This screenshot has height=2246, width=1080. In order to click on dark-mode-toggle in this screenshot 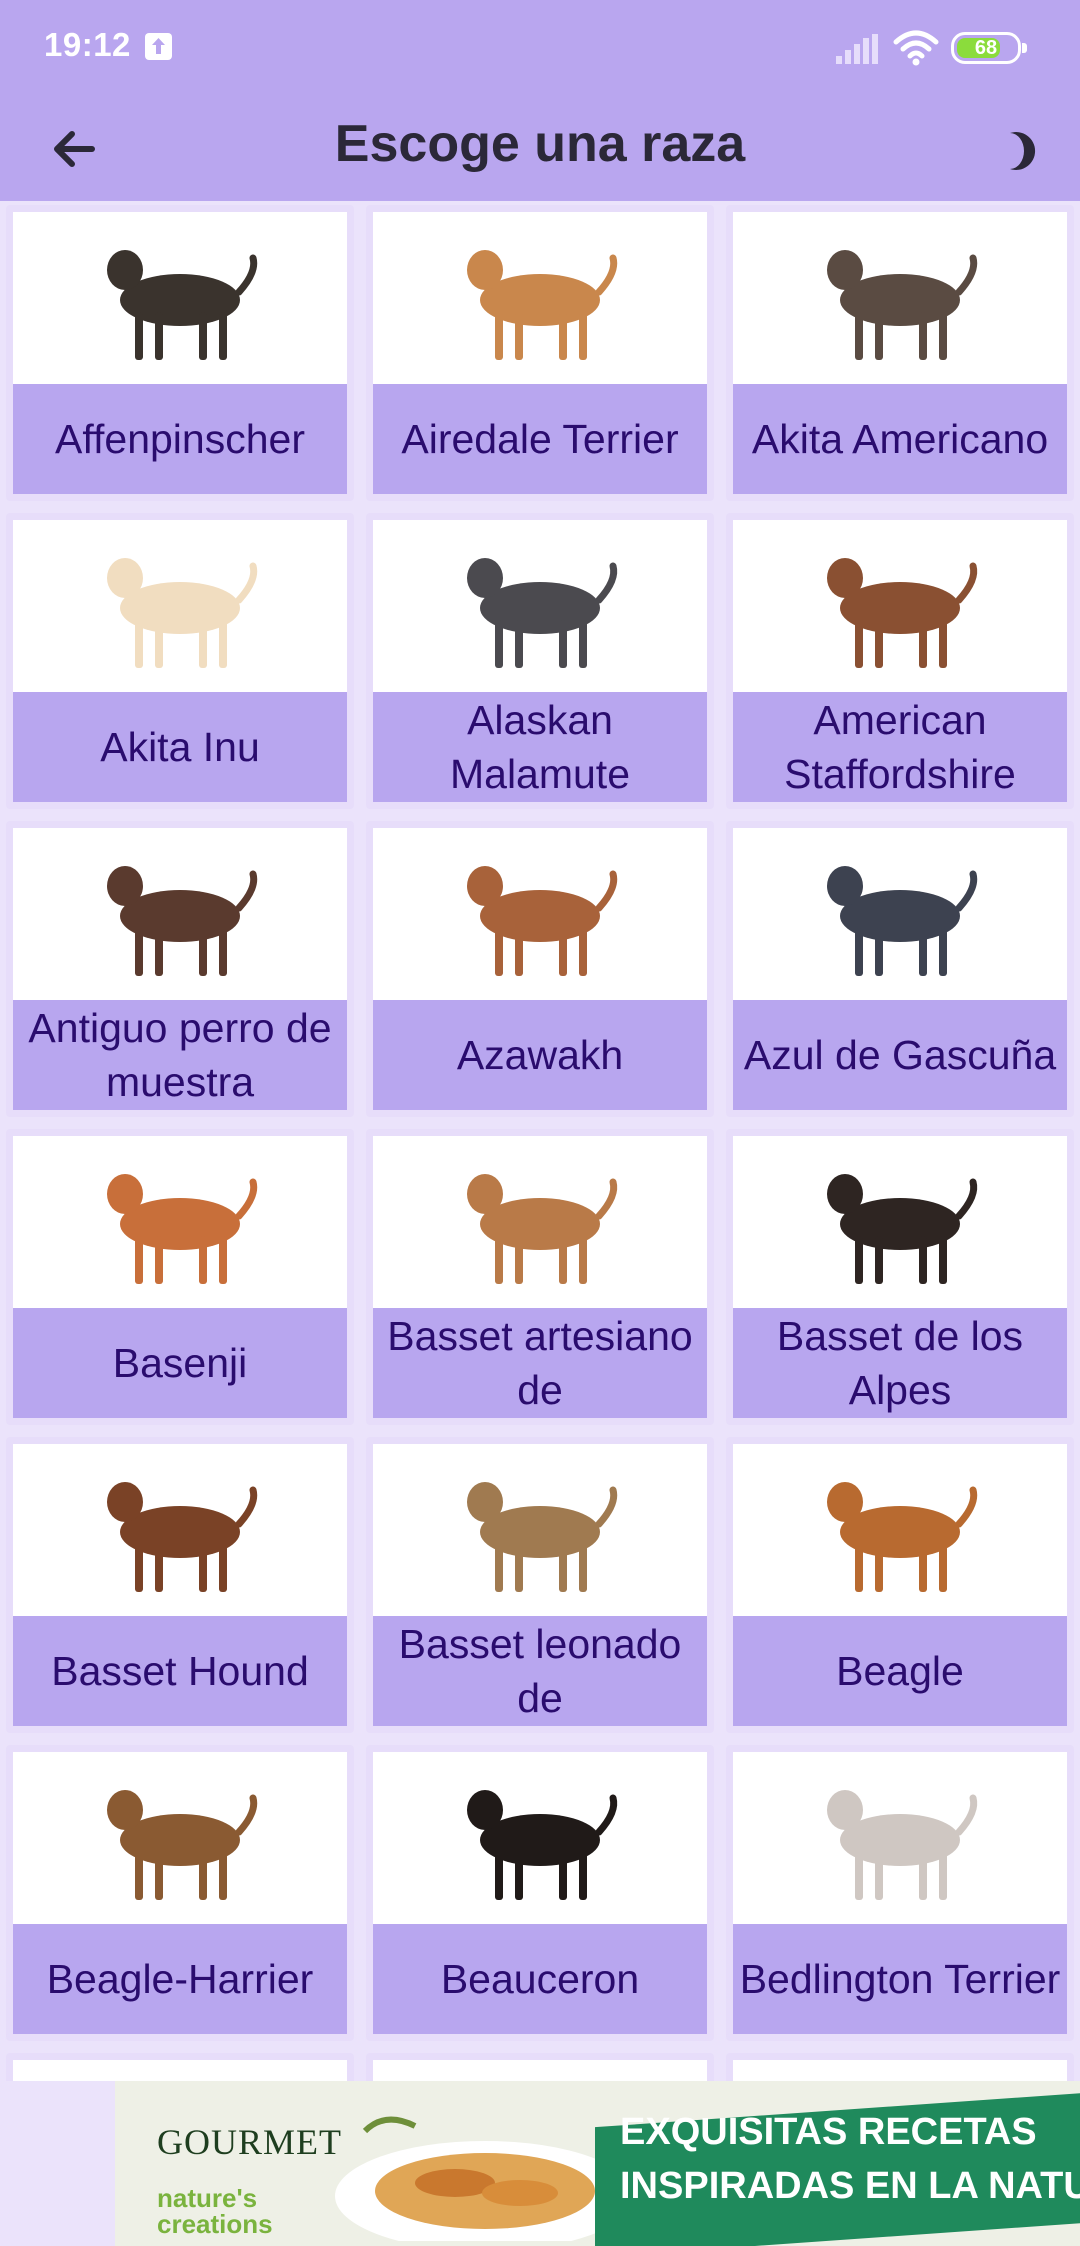, I will do `click(1015, 151)`.